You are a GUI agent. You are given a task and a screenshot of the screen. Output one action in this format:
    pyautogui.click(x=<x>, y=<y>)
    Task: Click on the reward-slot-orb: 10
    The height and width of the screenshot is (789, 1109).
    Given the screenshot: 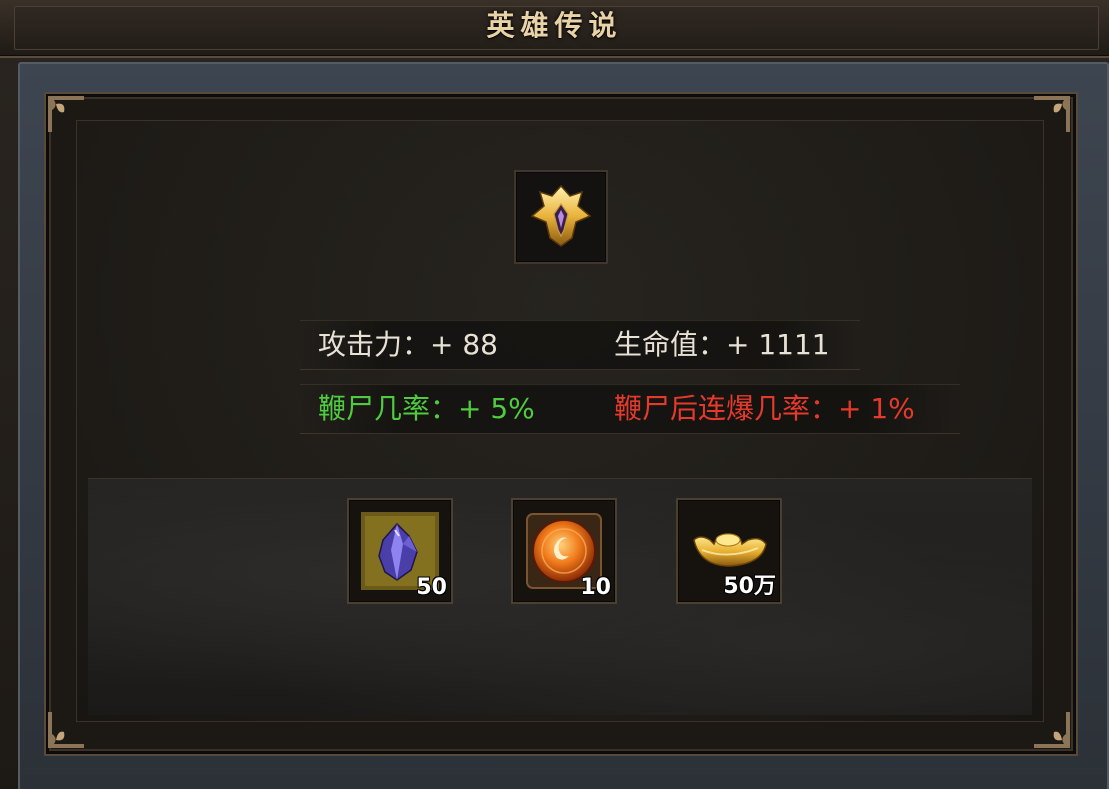 What is the action you would take?
    pyautogui.click(x=564, y=551)
    